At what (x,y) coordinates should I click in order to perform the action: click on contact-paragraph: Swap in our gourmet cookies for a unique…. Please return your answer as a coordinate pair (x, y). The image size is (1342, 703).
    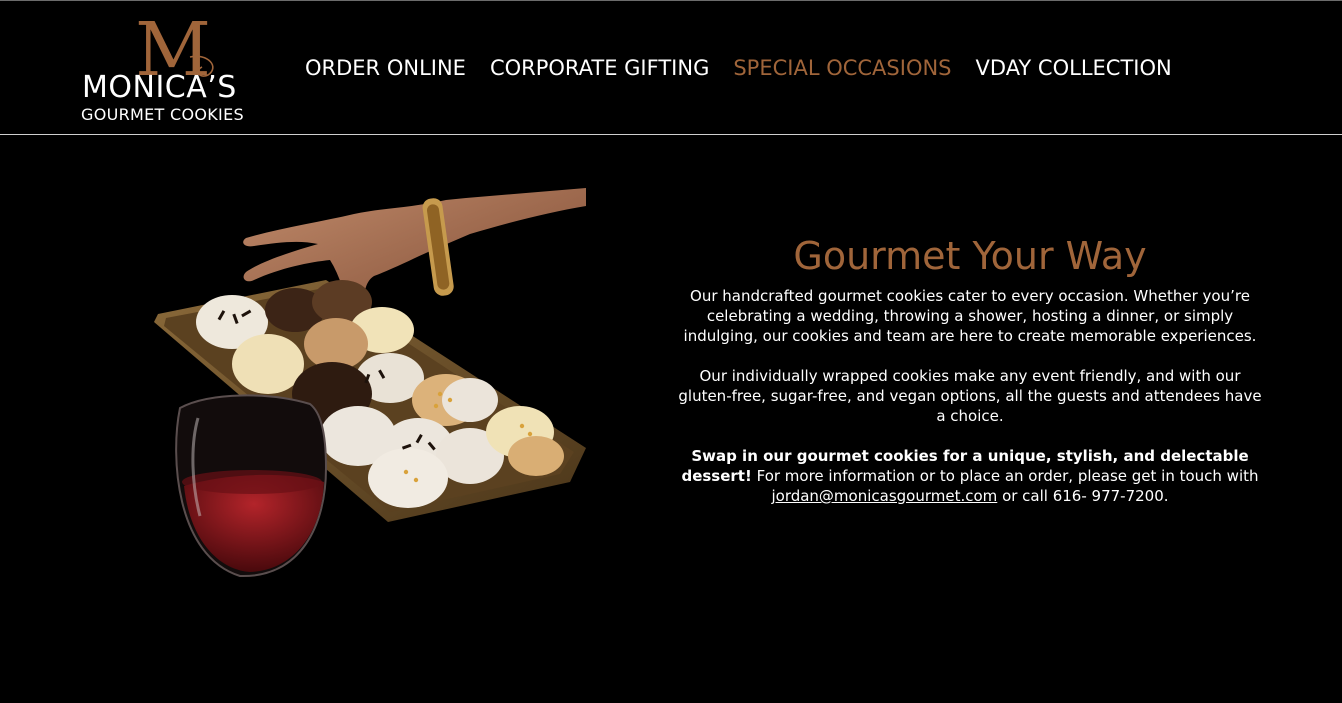
    Looking at the image, I should click on (970, 476).